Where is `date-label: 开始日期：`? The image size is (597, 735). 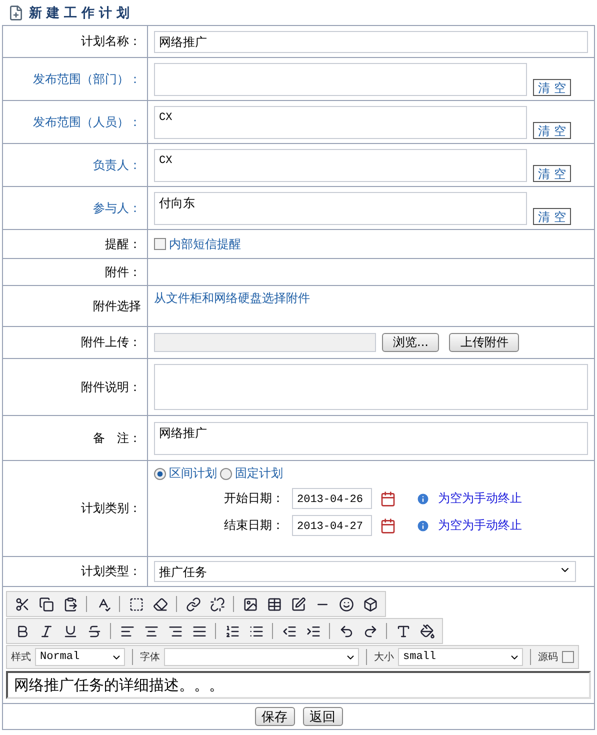 date-label: 开始日期： is located at coordinates (254, 498).